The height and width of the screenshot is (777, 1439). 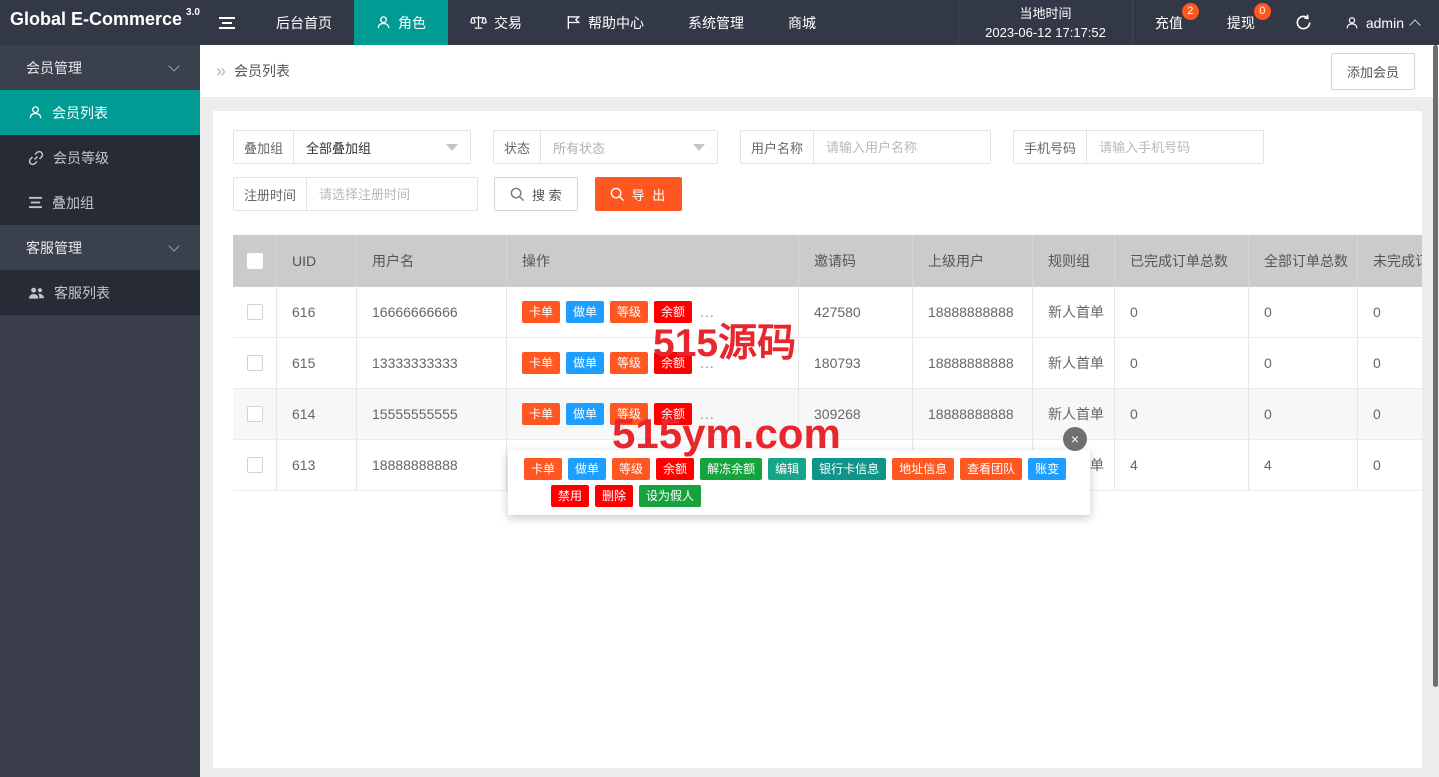 What do you see at coordinates (254, 261) in the screenshot?
I see `select-all-checkbox` at bounding box center [254, 261].